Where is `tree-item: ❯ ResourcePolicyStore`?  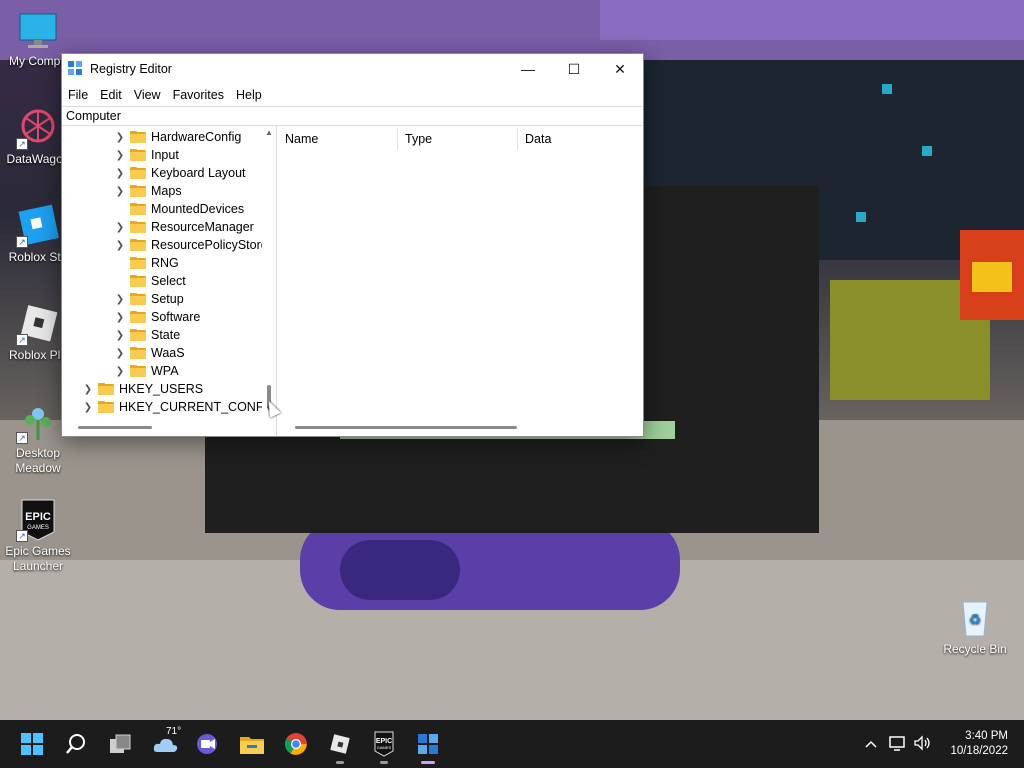
tree-item: ❯ ResourcePolicyStore is located at coordinates (191, 245).